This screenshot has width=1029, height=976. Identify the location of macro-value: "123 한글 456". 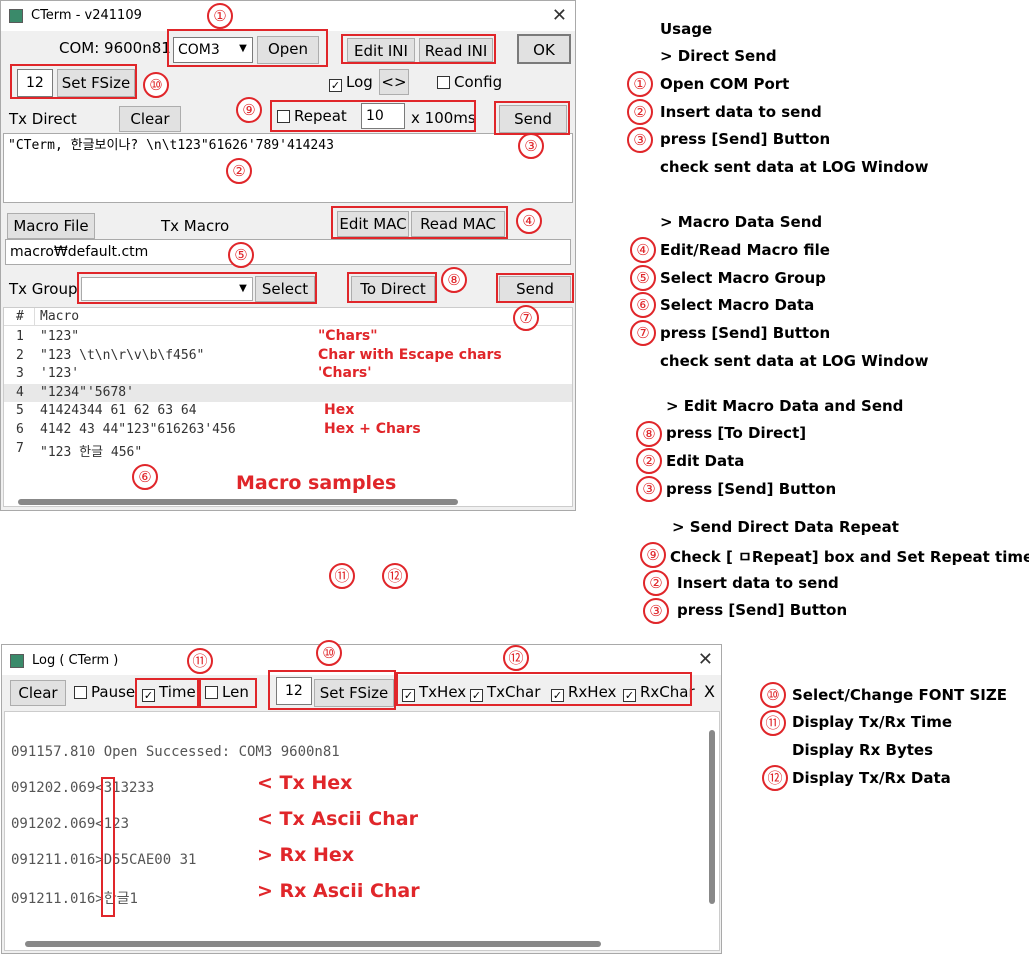
(91, 452).